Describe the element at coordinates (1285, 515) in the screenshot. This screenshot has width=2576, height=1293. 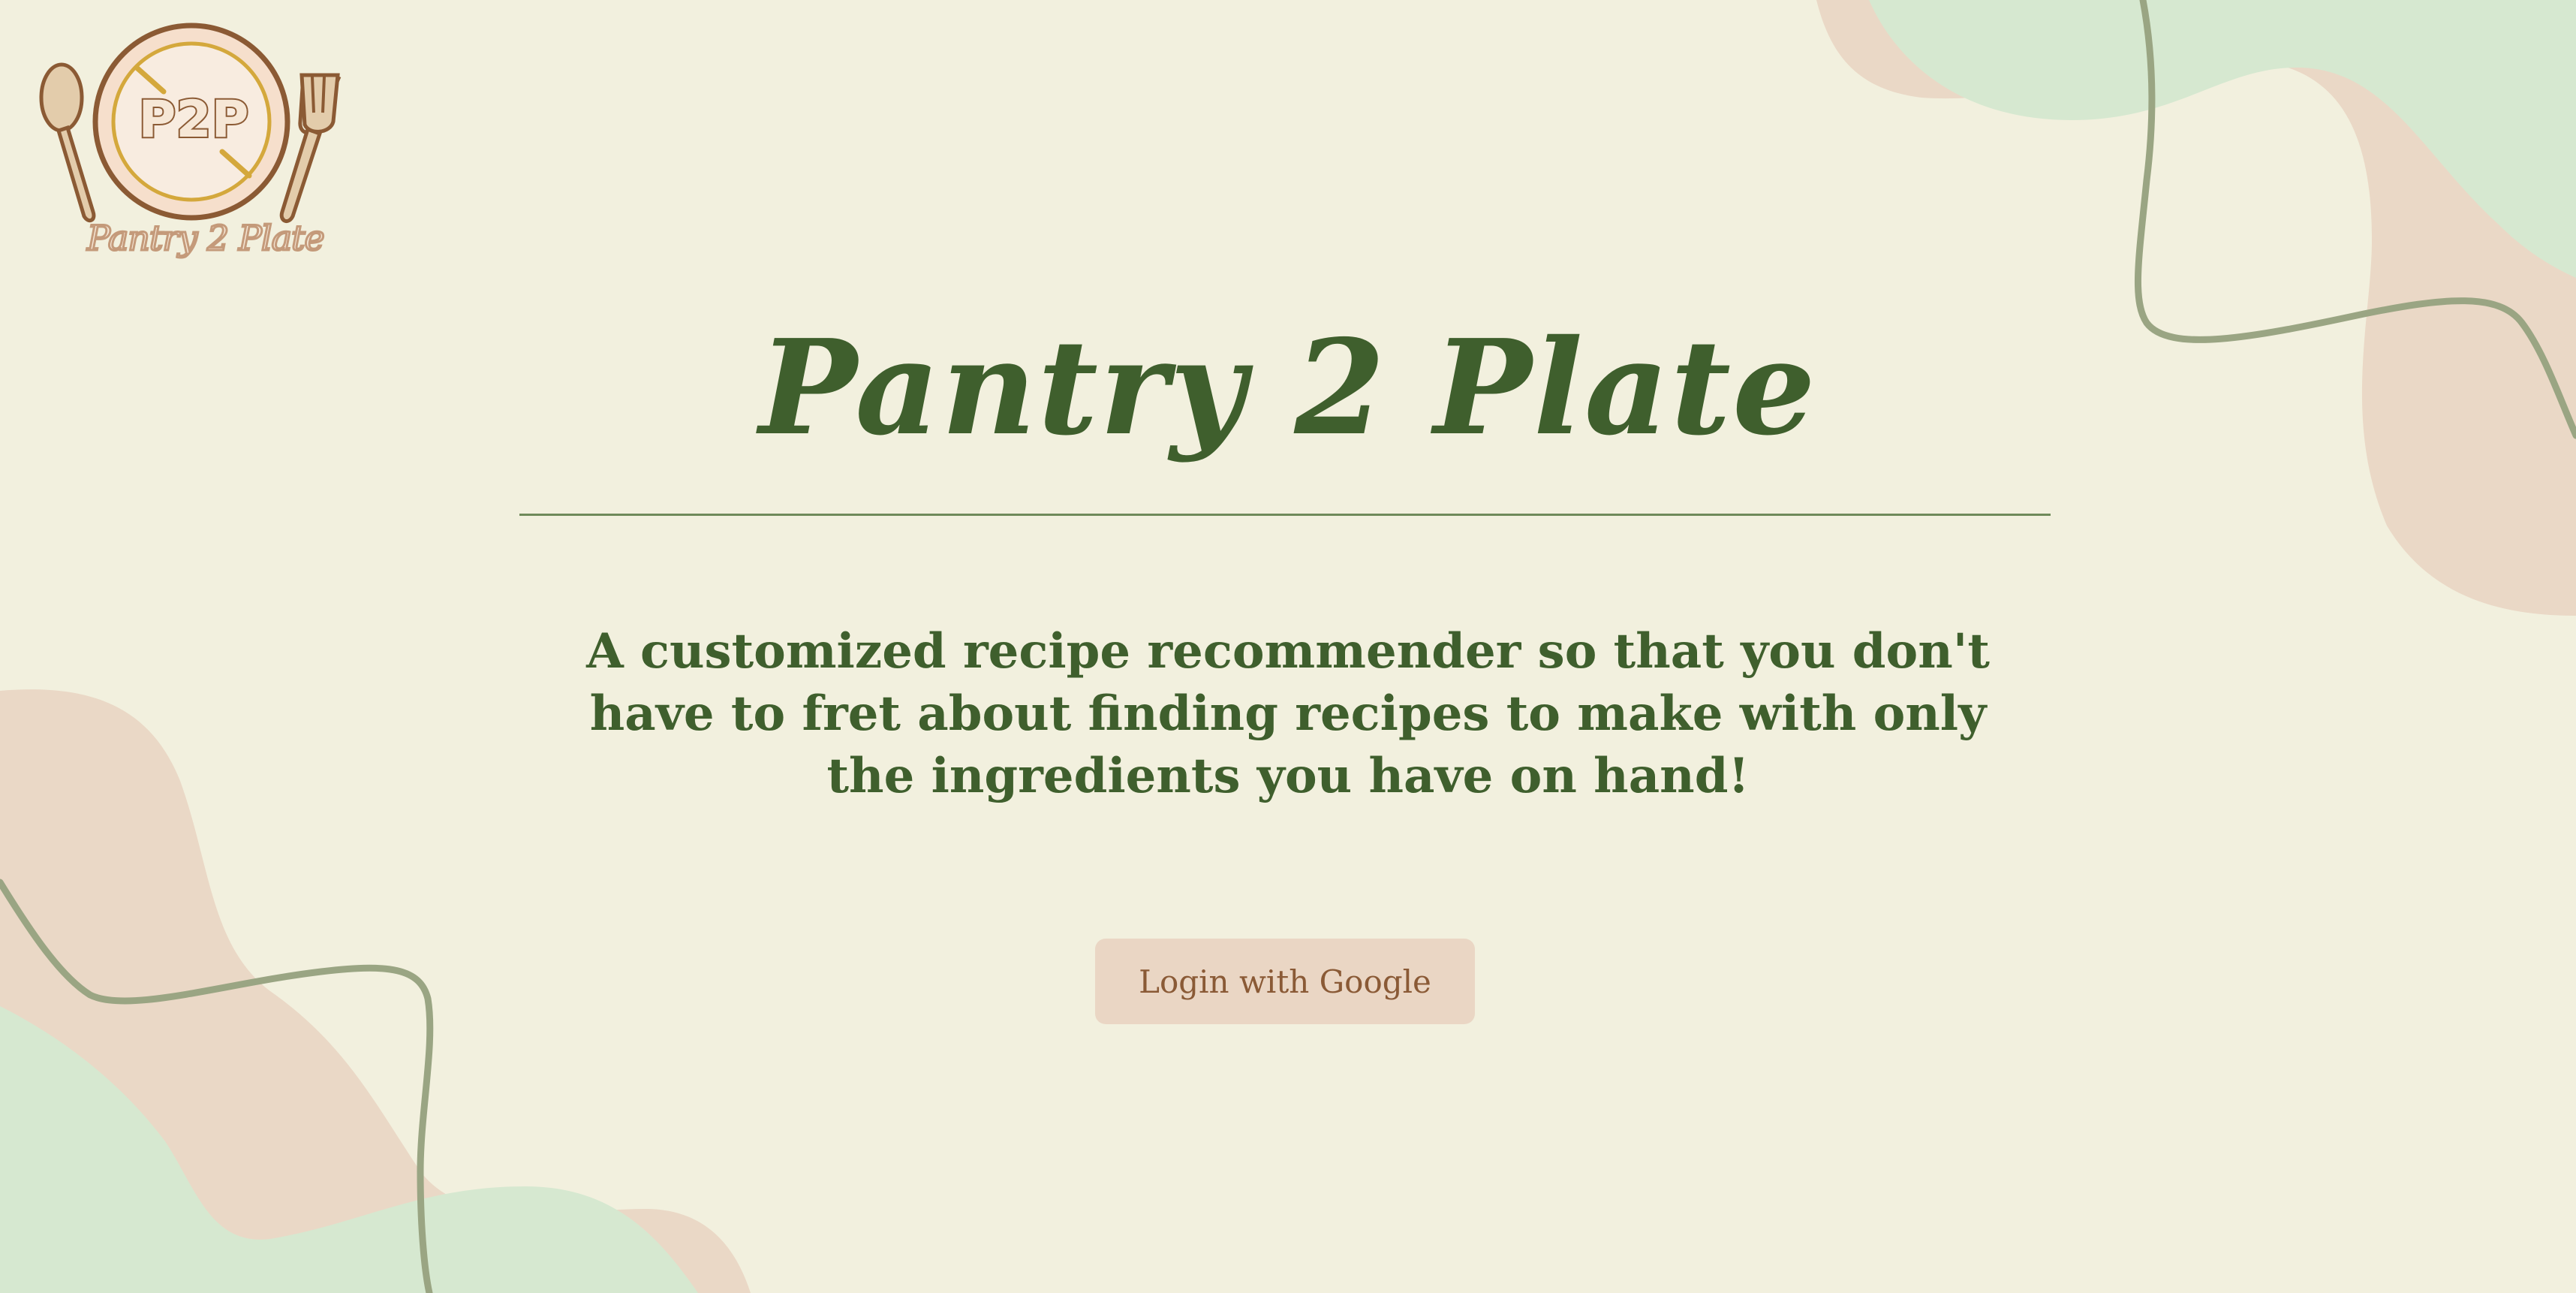
I see `title-divider` at that location.